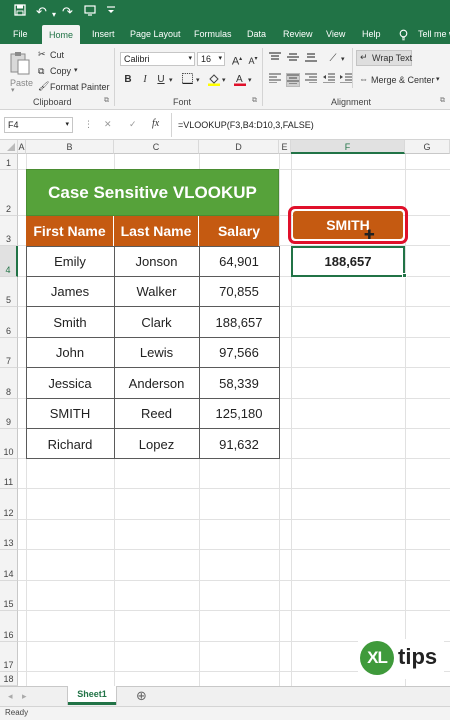 This screenshot has height=720, width=450. Describe the element at coordinates (239, 413) in the screenshot. I see `table-cell: 125,180` at that location.